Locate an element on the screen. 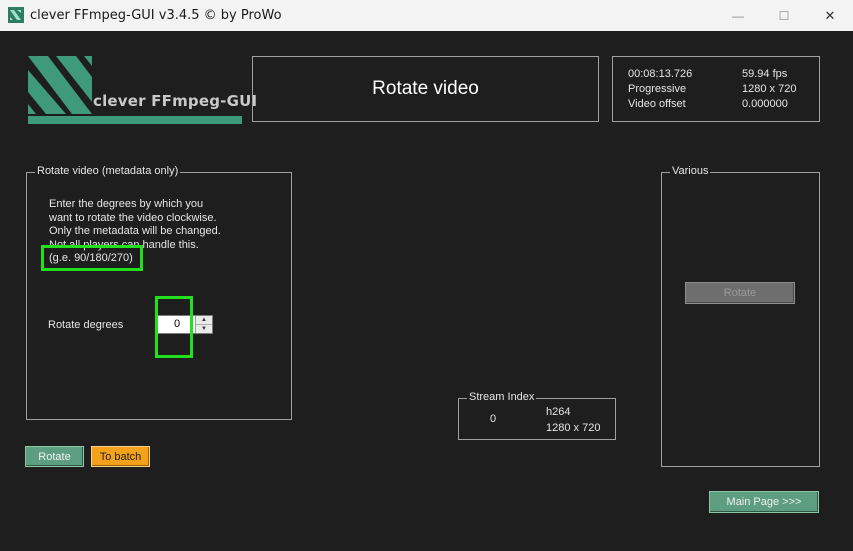 The image size is (853, 551). stream-resolution-value: 1280 x 720 is located at coordinates (573, 428).